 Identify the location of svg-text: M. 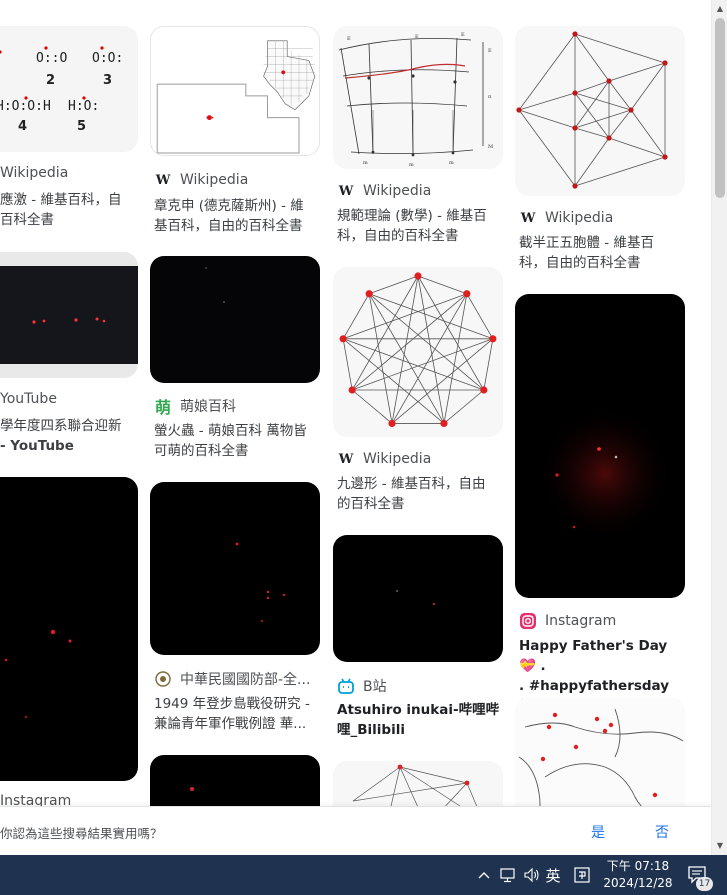
(490, 147).